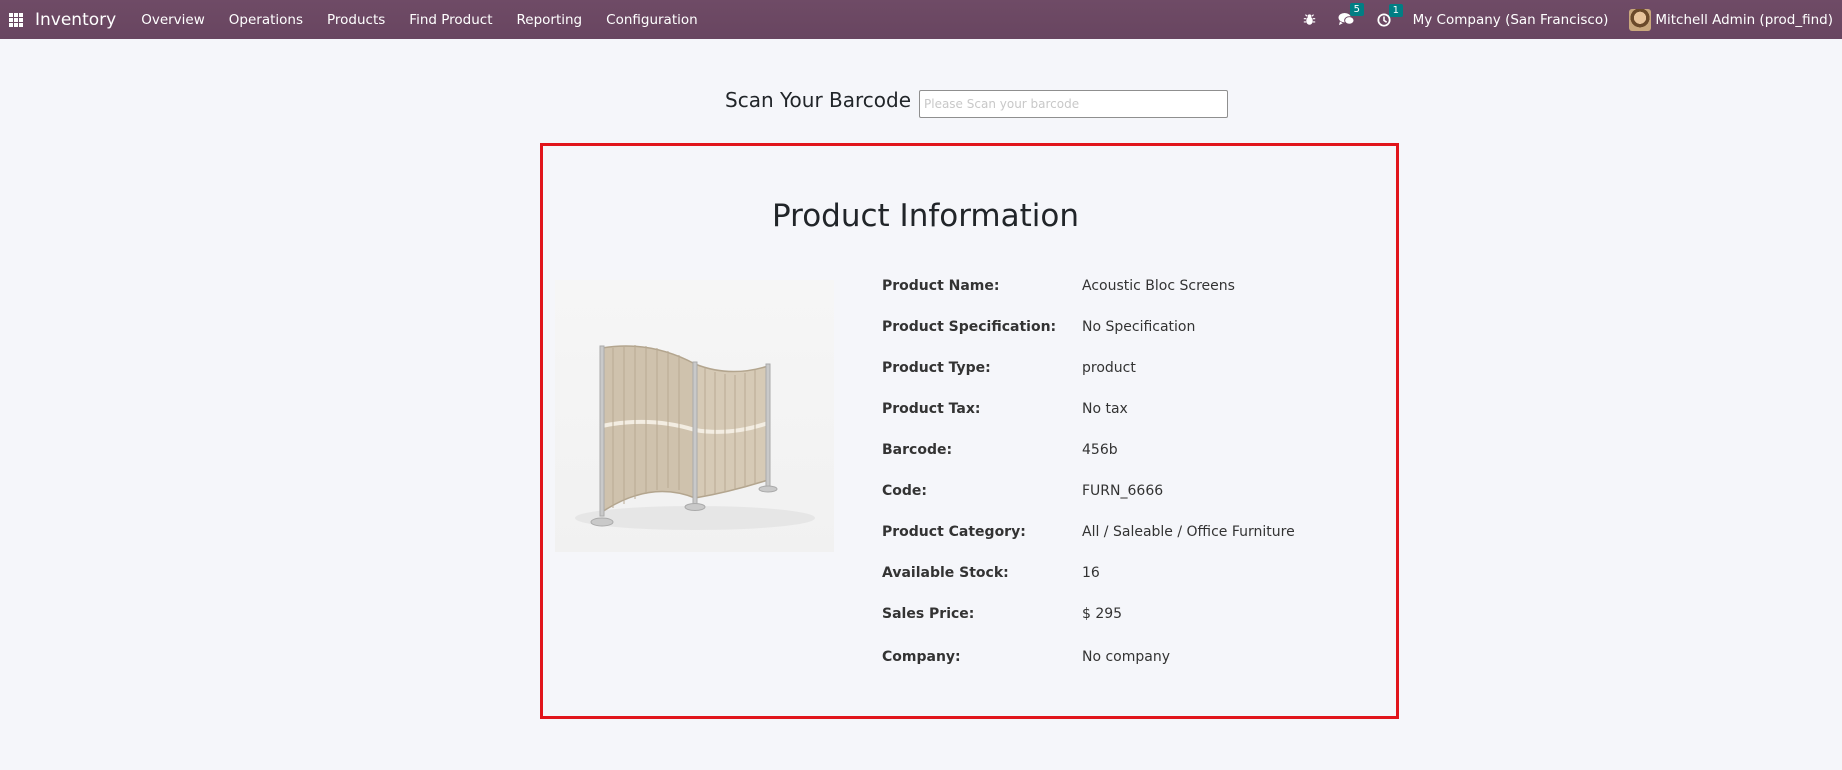 Image resolution: width=1842 pixels, height=770 pixels. I want to click on value-available-stock: 16, so click(1091, 573).